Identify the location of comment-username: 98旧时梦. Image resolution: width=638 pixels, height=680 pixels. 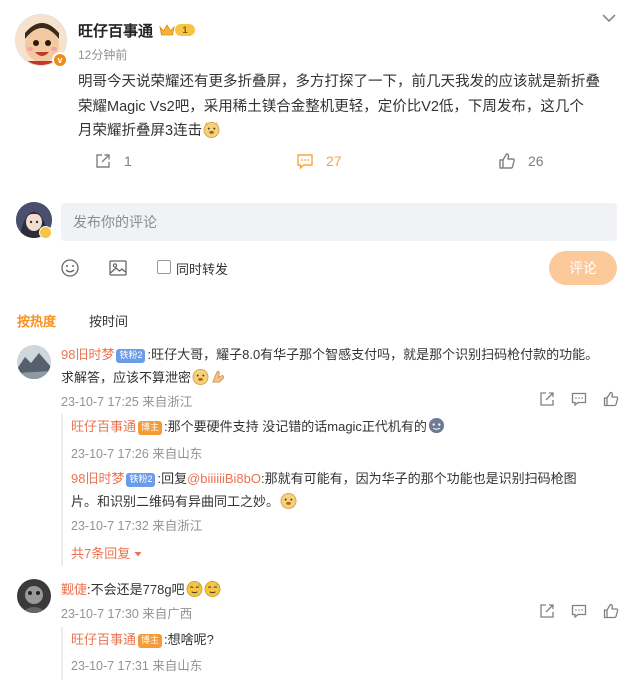
(87, 354).